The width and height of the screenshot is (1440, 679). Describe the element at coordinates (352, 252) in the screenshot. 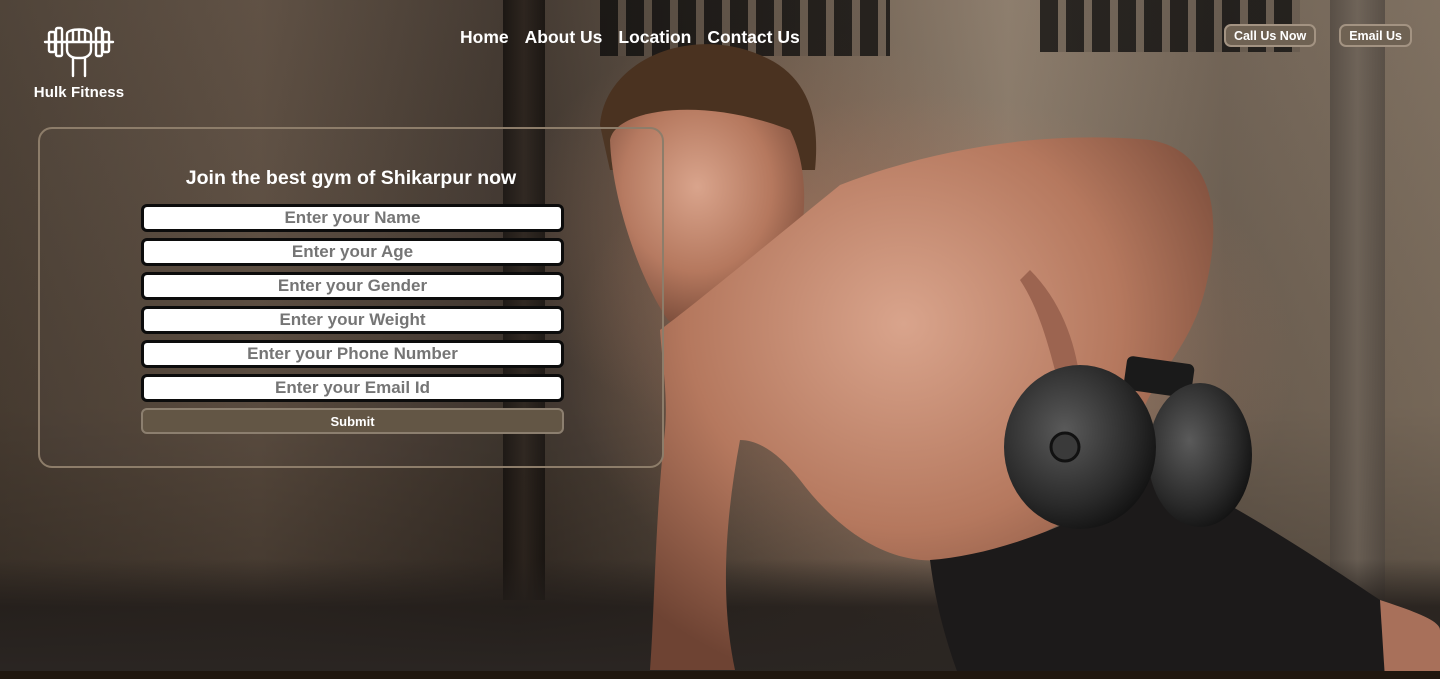

I see `age-field` at that location.